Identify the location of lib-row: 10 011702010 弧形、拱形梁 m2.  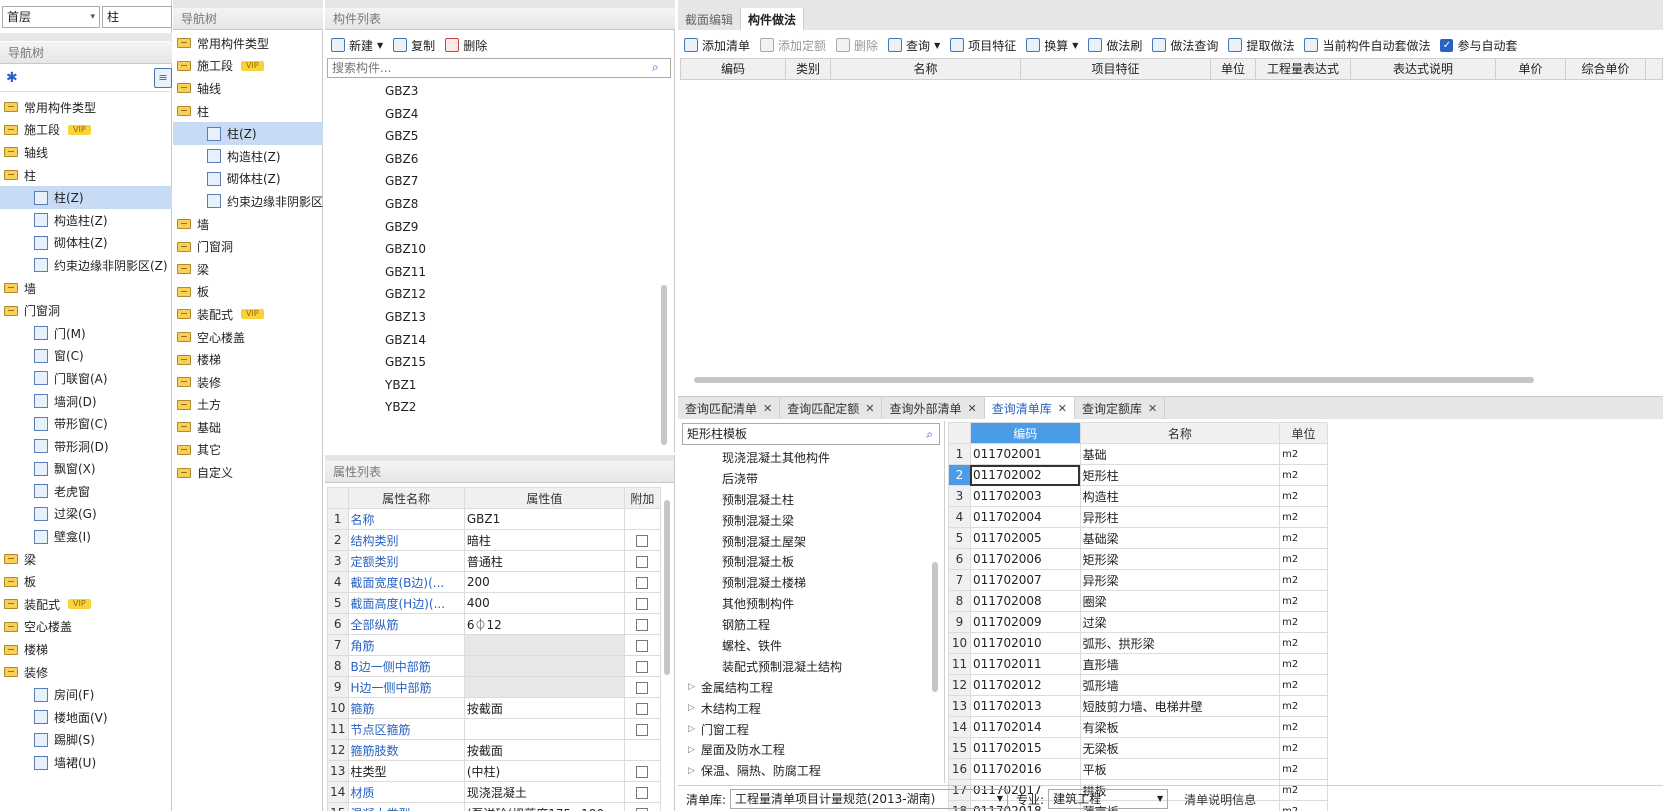
(1138, 643).